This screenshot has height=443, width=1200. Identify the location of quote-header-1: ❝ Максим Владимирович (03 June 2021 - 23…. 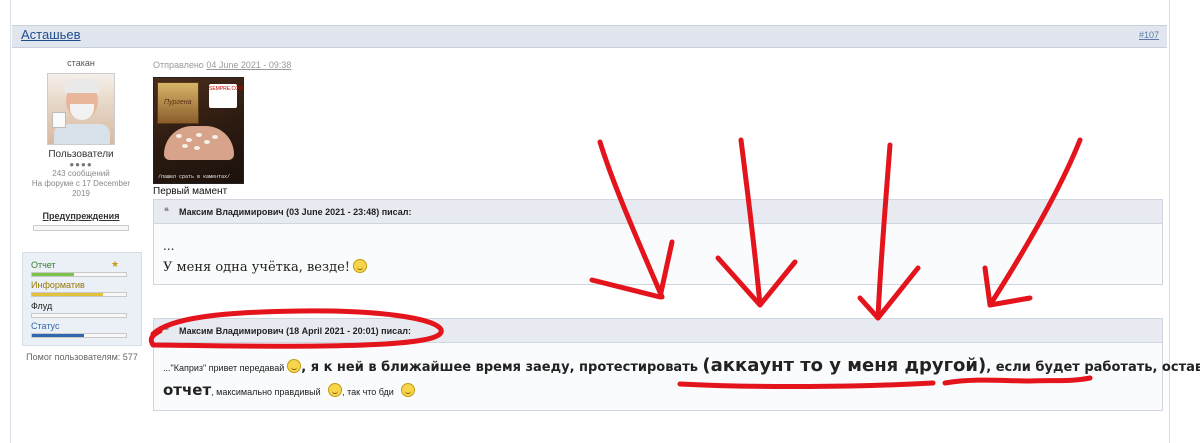
(658, 212).